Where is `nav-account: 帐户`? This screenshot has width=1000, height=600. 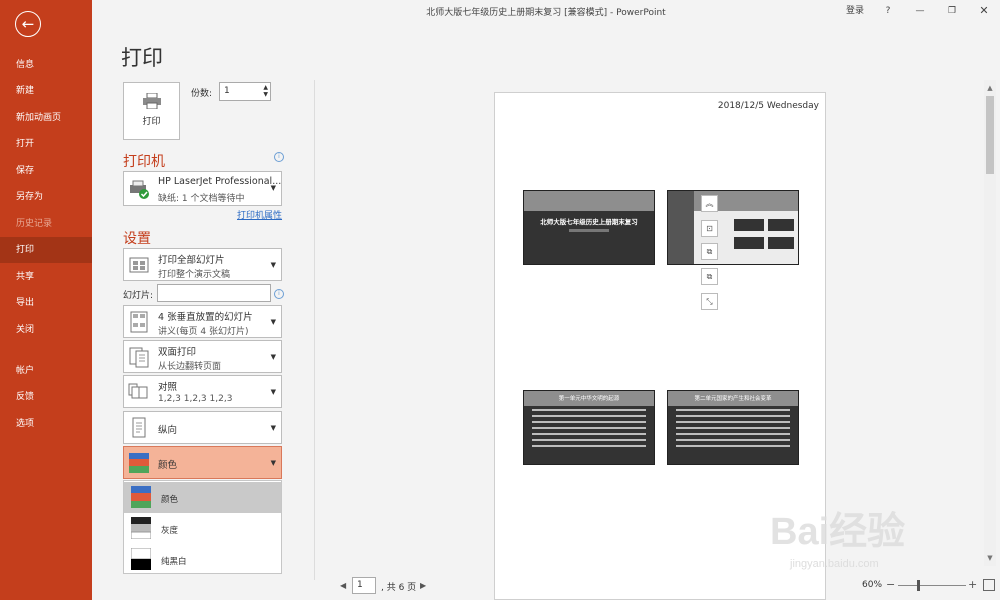
nav-account: 帐户 is located at coordinates (46, 371).